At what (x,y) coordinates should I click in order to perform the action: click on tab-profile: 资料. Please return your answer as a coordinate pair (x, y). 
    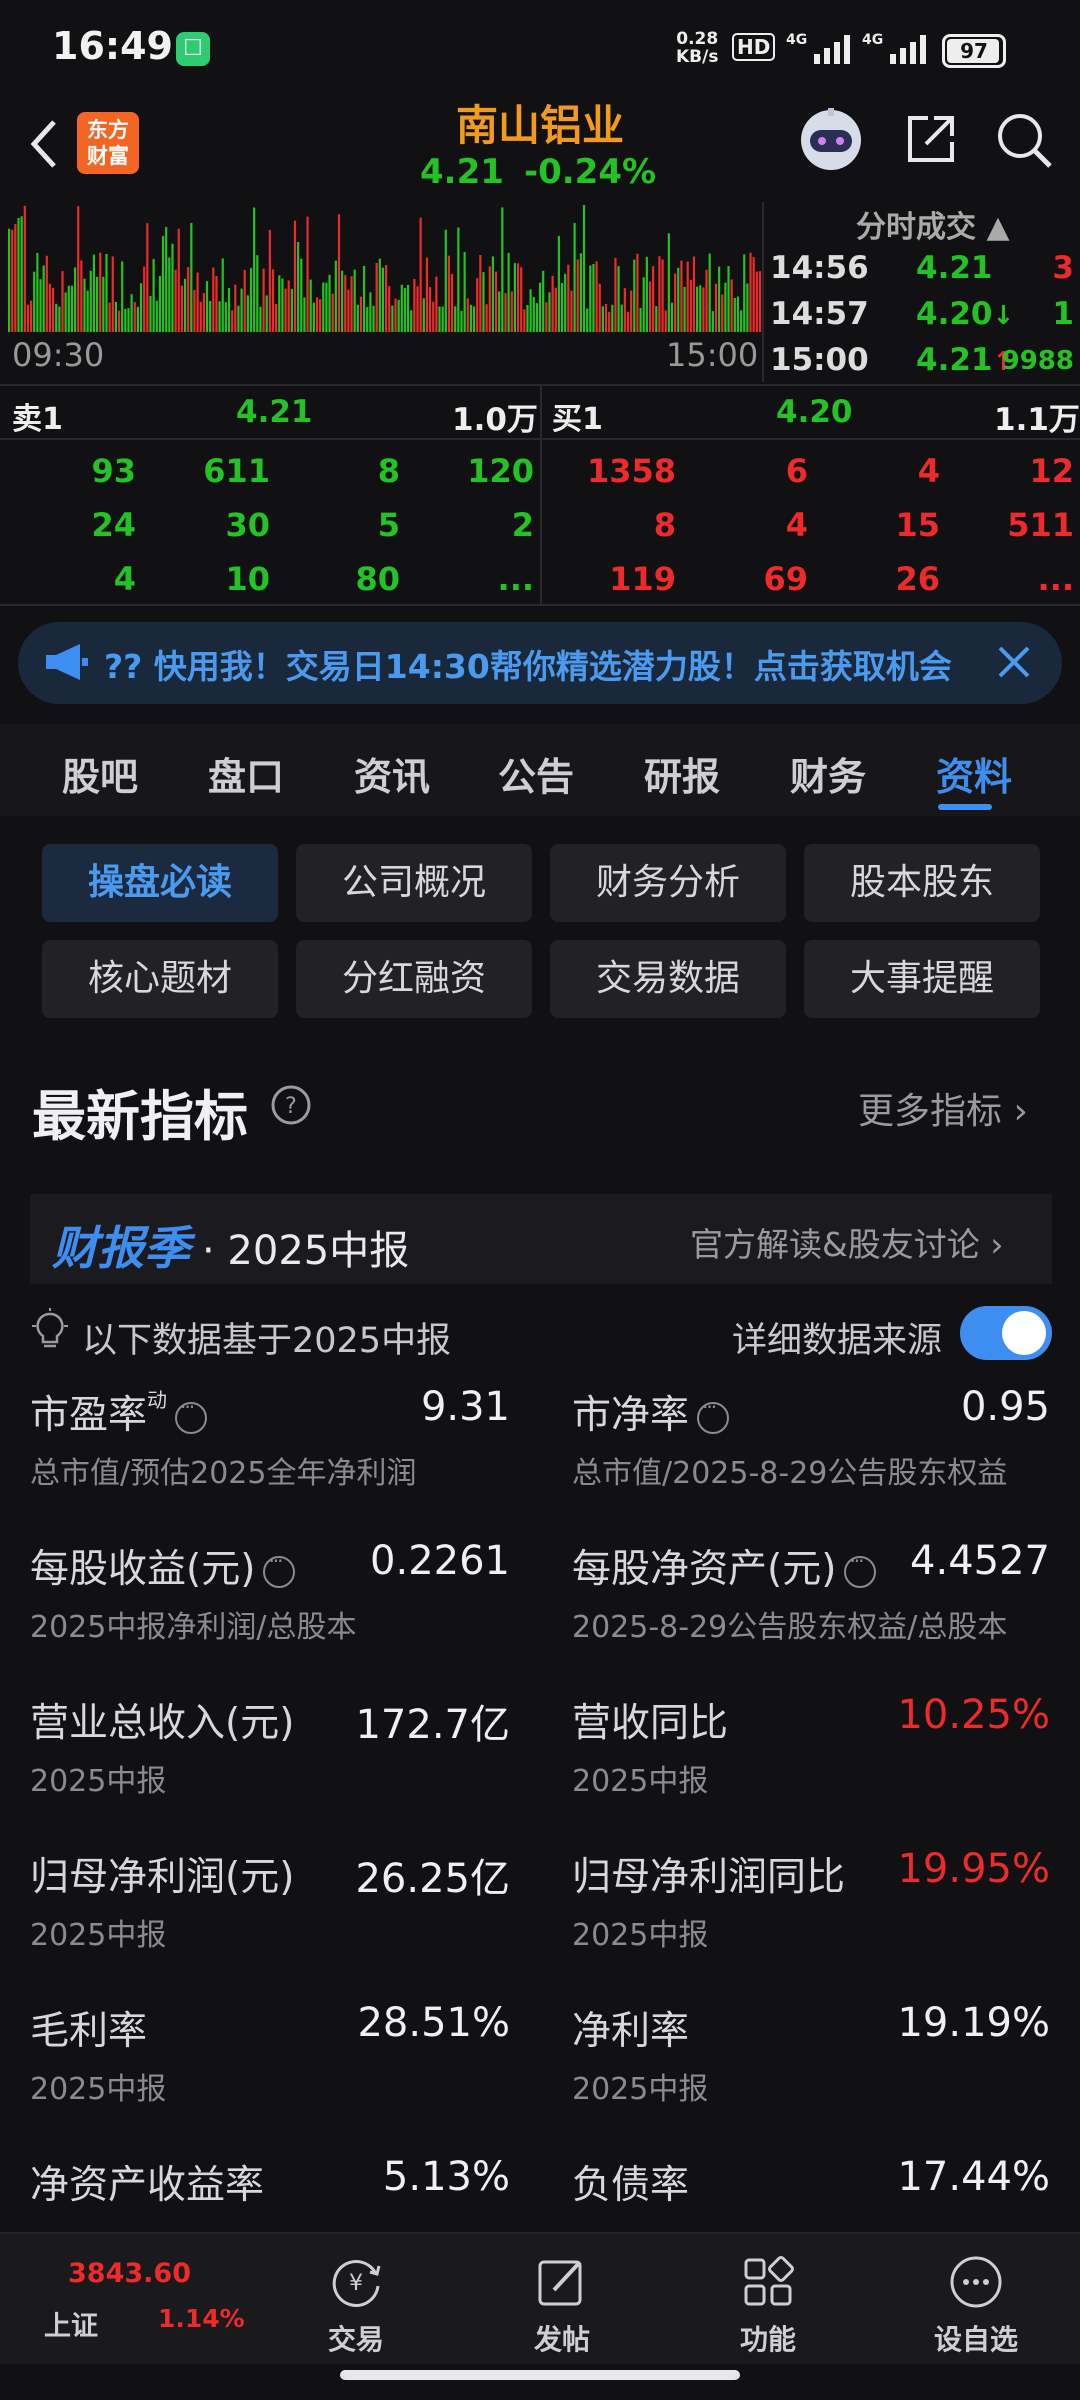
    Looking at the image, I should click on (974, 773).